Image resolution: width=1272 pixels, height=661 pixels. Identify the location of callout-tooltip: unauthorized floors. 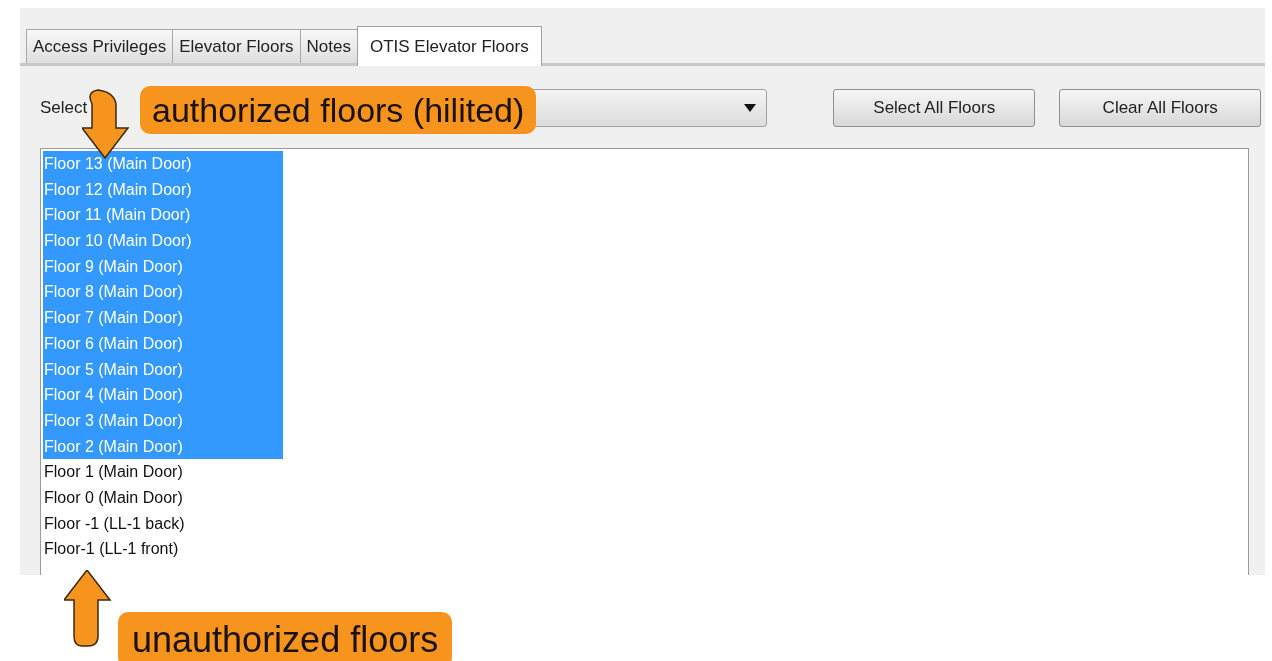
(285, 636).